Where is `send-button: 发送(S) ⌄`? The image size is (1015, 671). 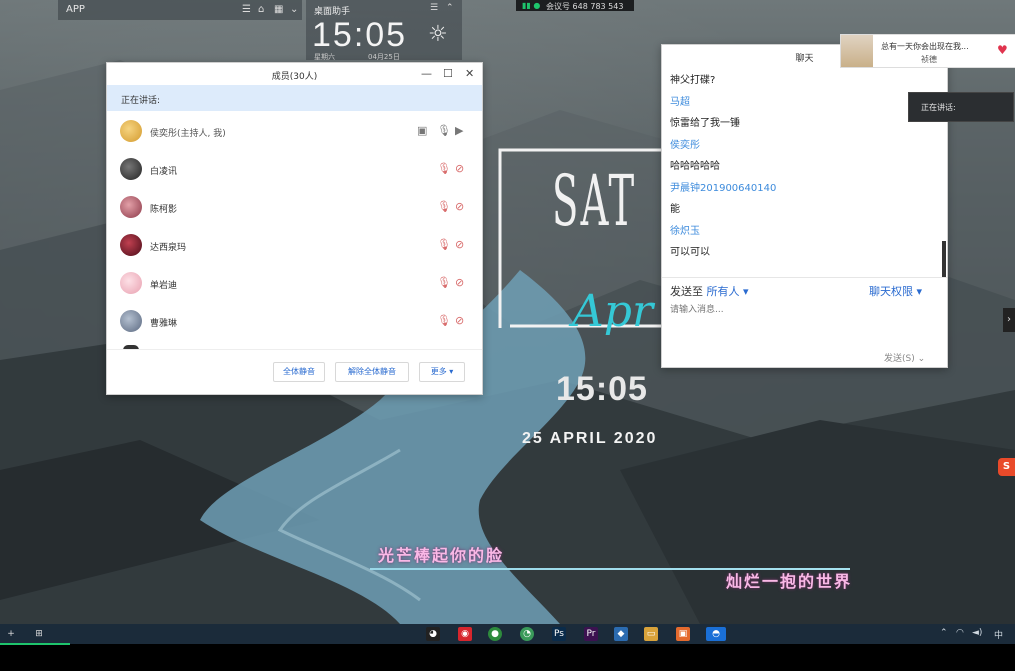
send-button: 发送(S) ⌄ is located at coordinates (904, 357).